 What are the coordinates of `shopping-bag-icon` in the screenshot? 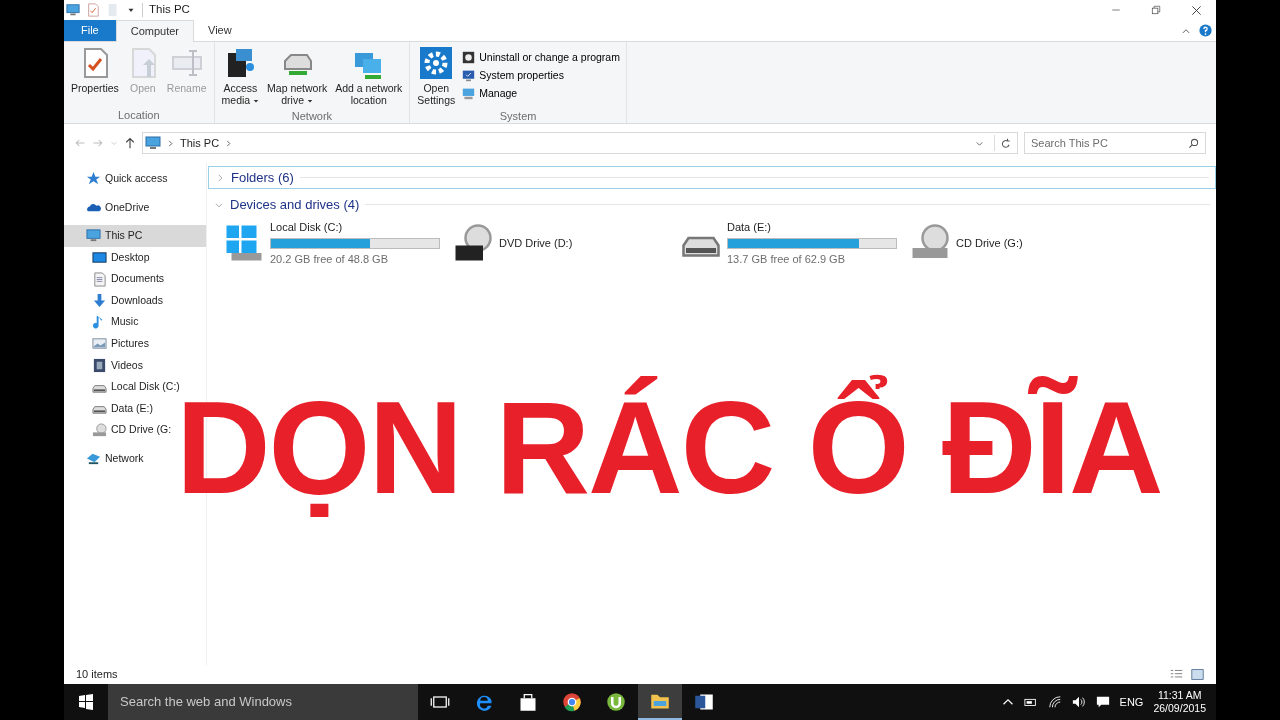 It's located at (528, 702).